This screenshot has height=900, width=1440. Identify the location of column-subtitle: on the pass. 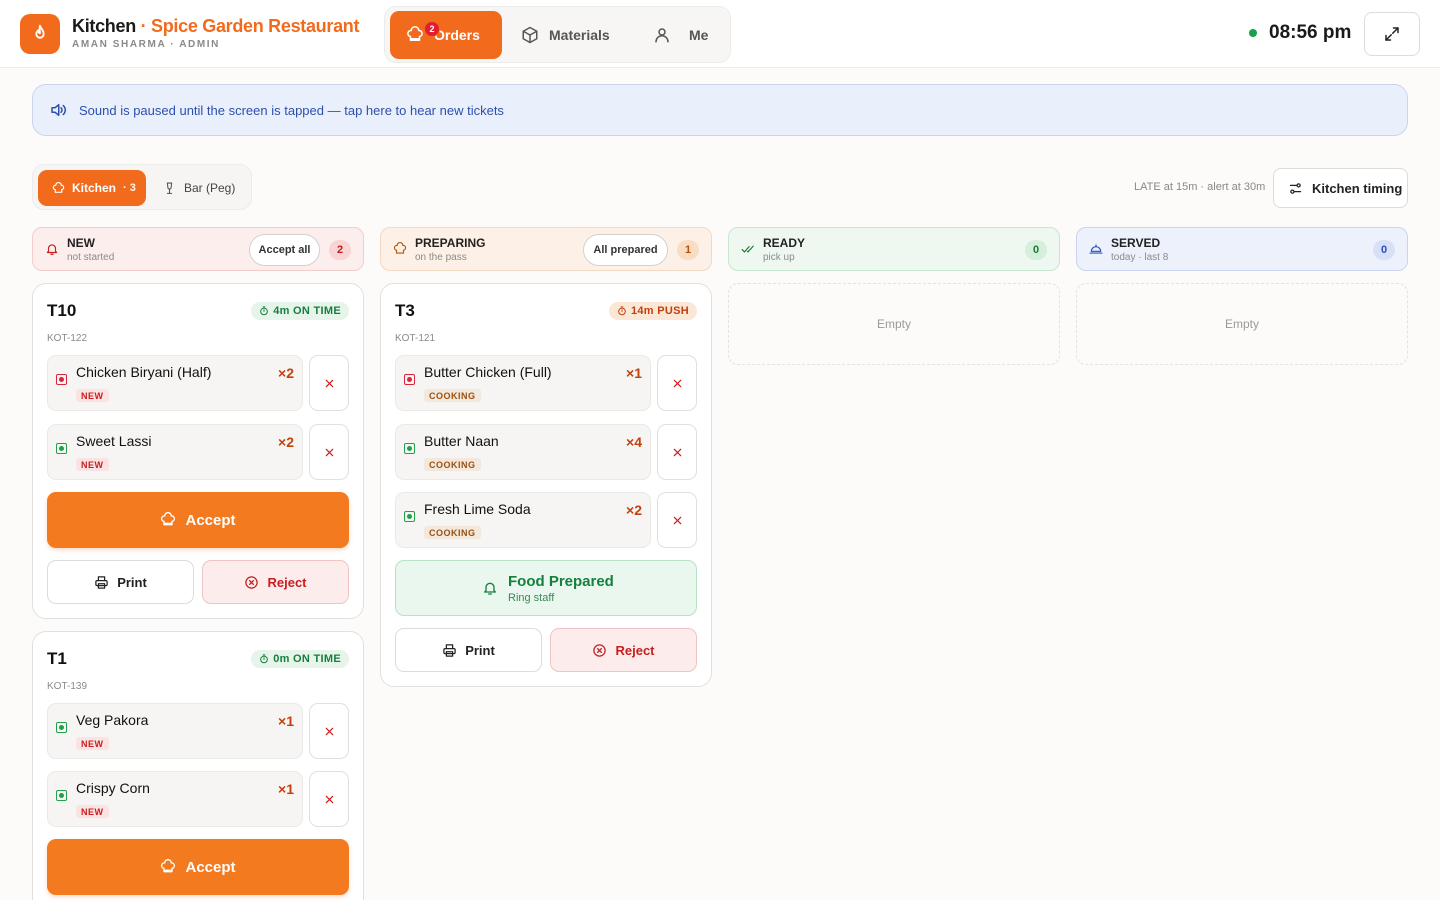
(441, 257).